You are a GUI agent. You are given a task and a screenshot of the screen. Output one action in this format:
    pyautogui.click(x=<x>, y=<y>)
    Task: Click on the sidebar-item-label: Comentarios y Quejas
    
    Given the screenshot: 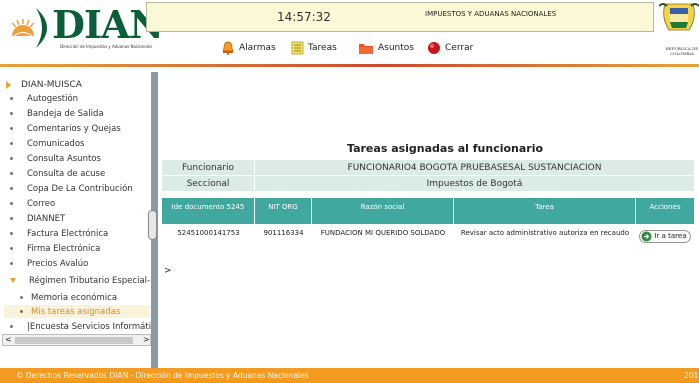 What is the action you would take?
    pyautogui.click(x=74, y=128)
    